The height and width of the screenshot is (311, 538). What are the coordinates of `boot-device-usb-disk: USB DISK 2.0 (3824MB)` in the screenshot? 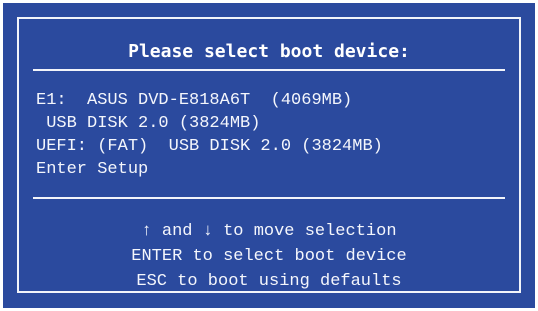 It's located at (269, 123).